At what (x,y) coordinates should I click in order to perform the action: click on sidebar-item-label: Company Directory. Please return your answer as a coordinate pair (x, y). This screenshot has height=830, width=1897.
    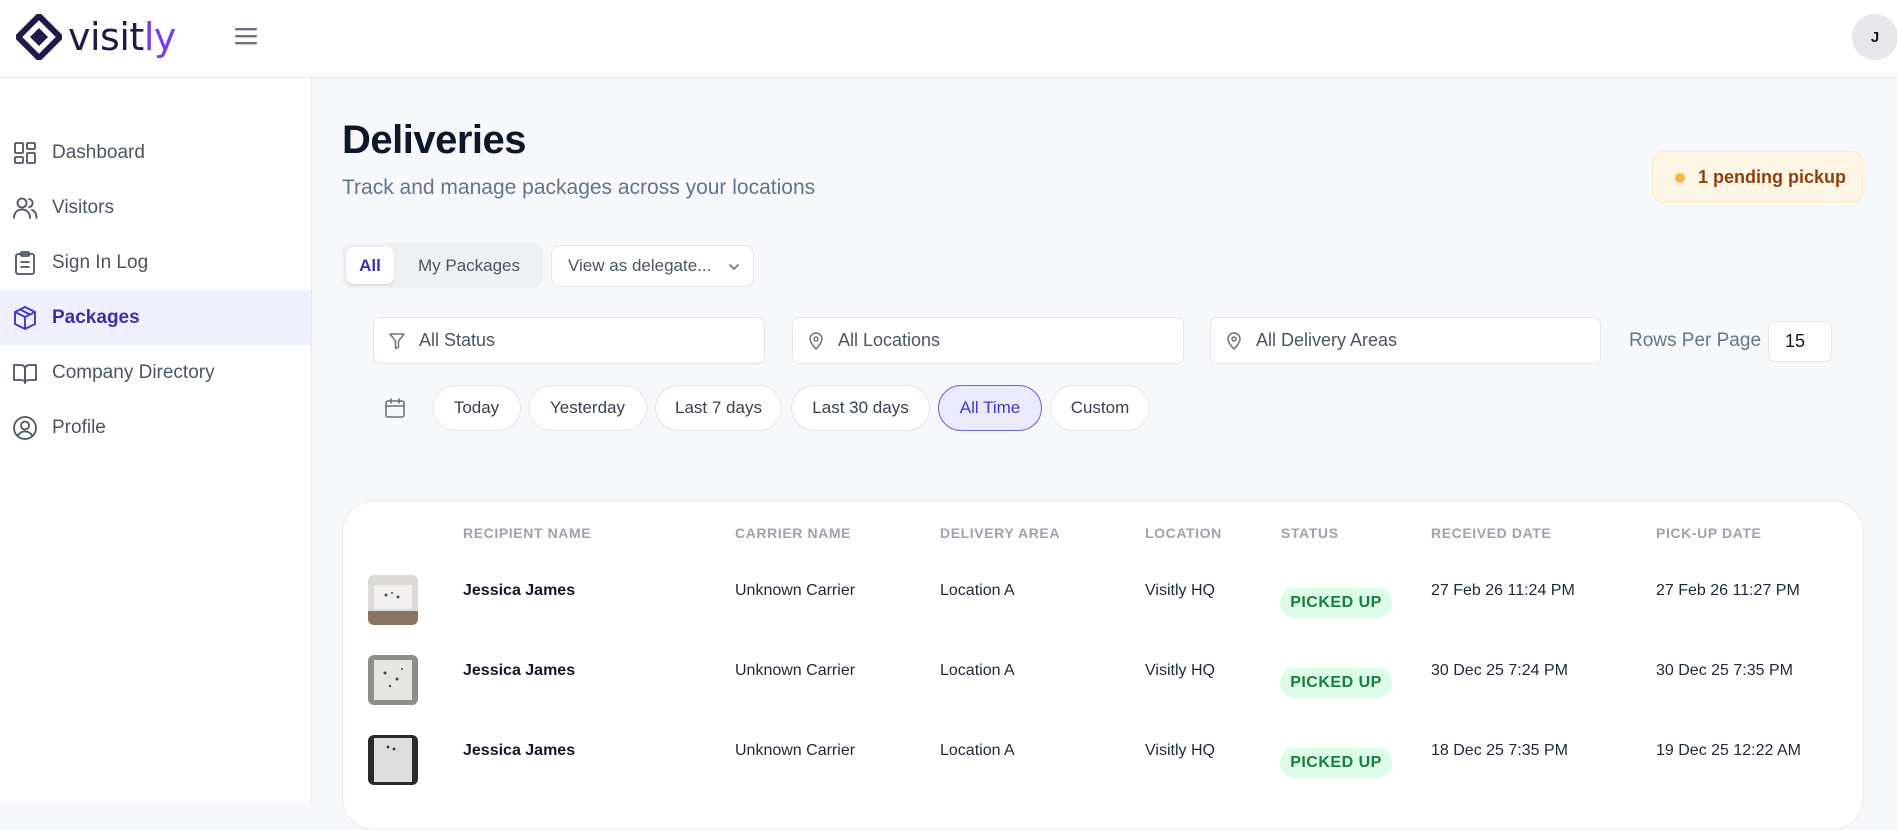
    Looking at the image, I should click on (133, 372).